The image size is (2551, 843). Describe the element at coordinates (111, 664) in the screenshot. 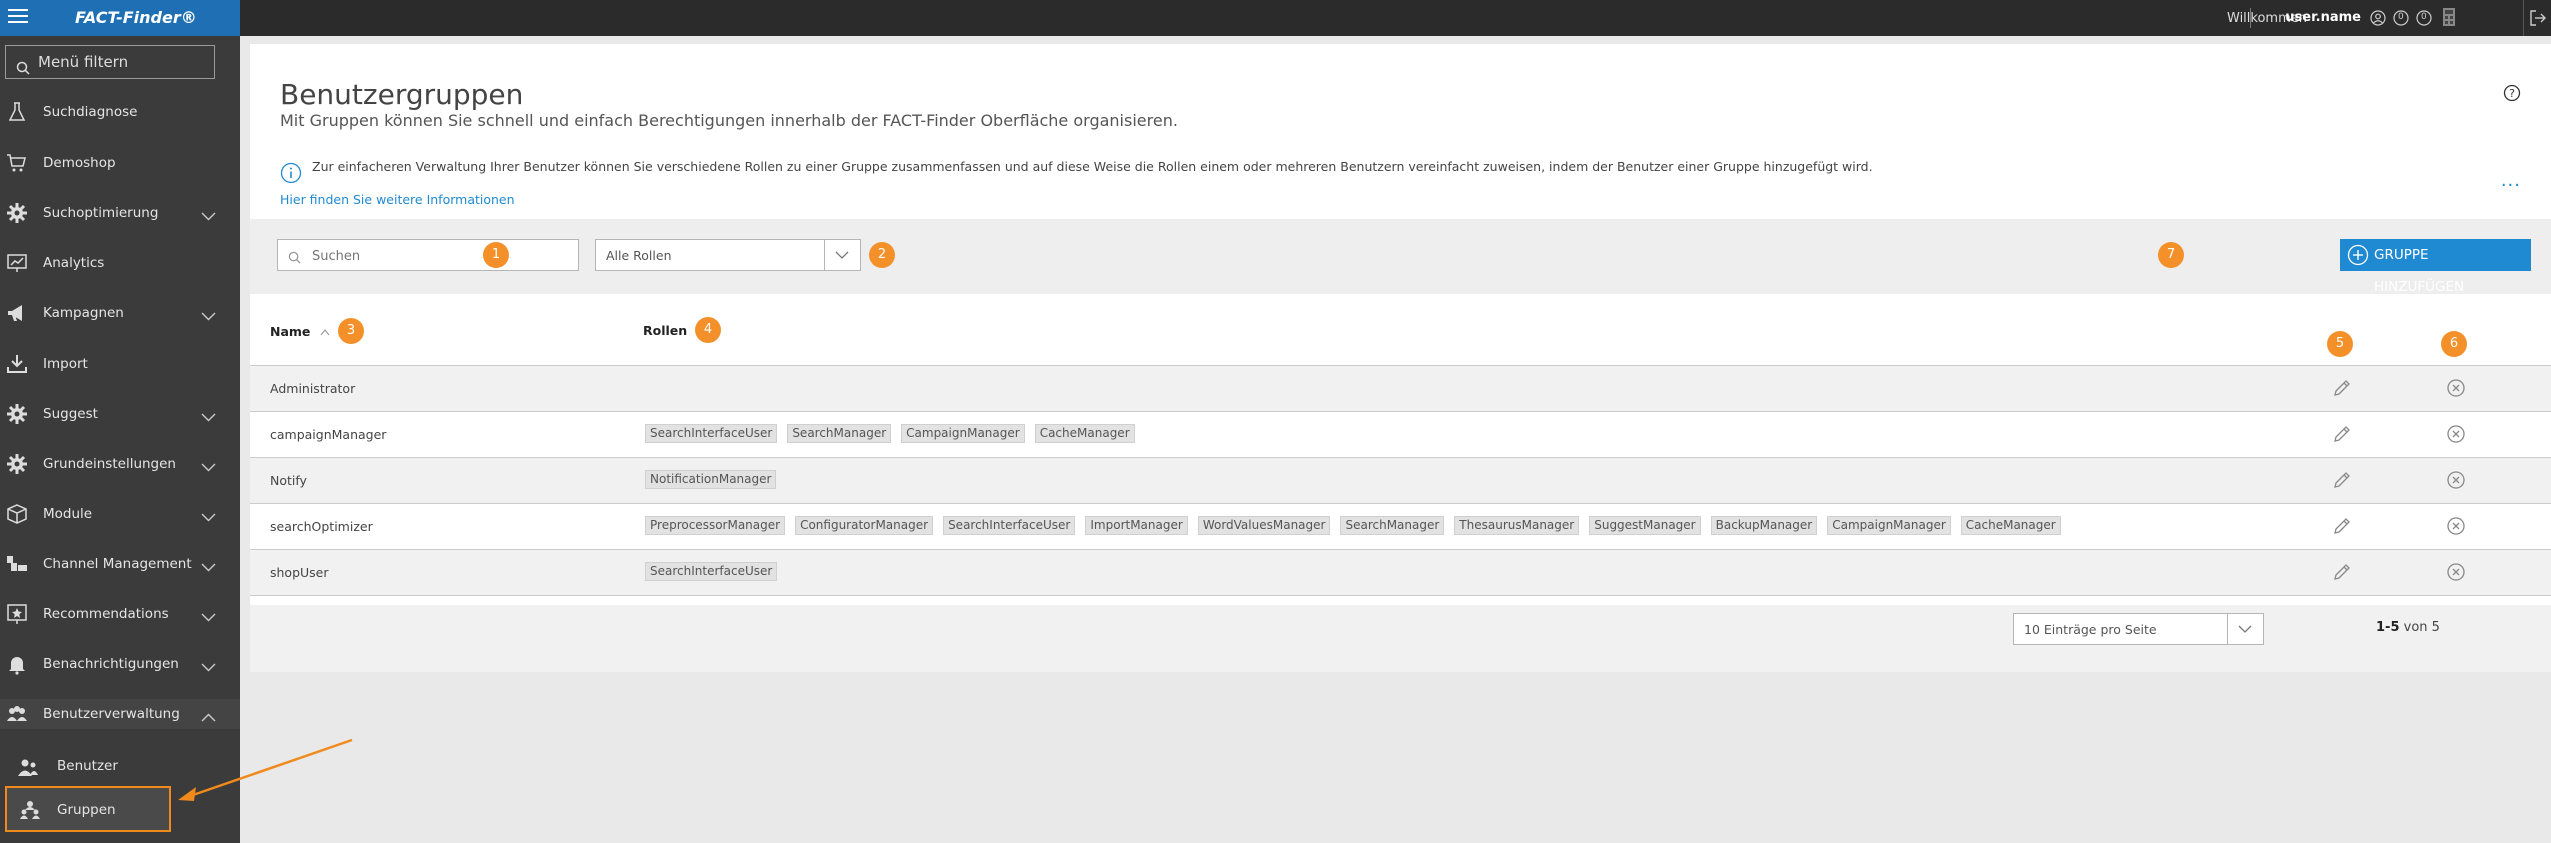

I see `sidebar-item-label: Benachrichtigungen` at that location.